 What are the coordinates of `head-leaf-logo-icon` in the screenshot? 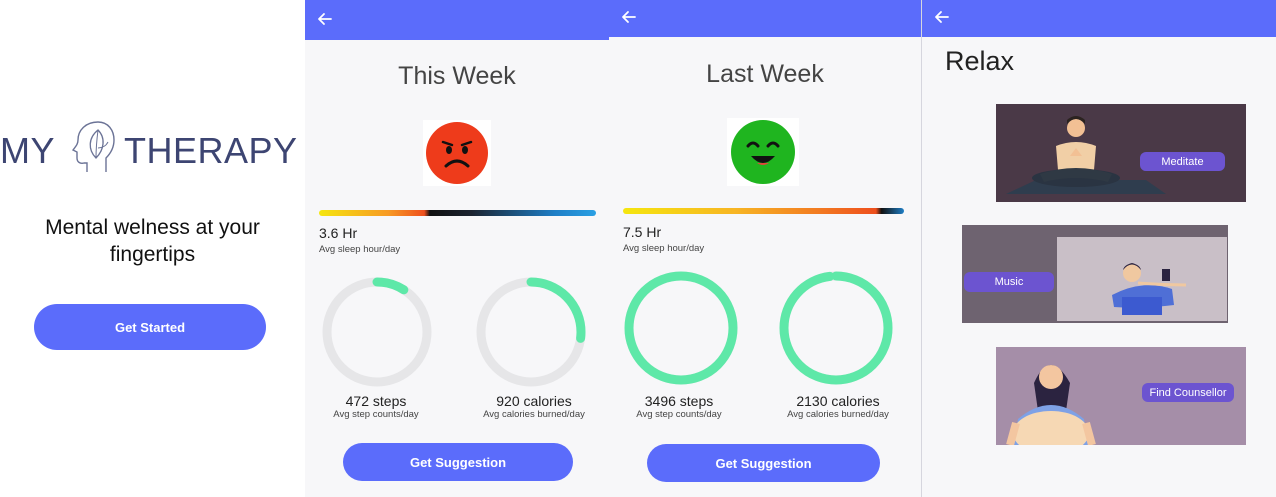 It's located at (93, 146).